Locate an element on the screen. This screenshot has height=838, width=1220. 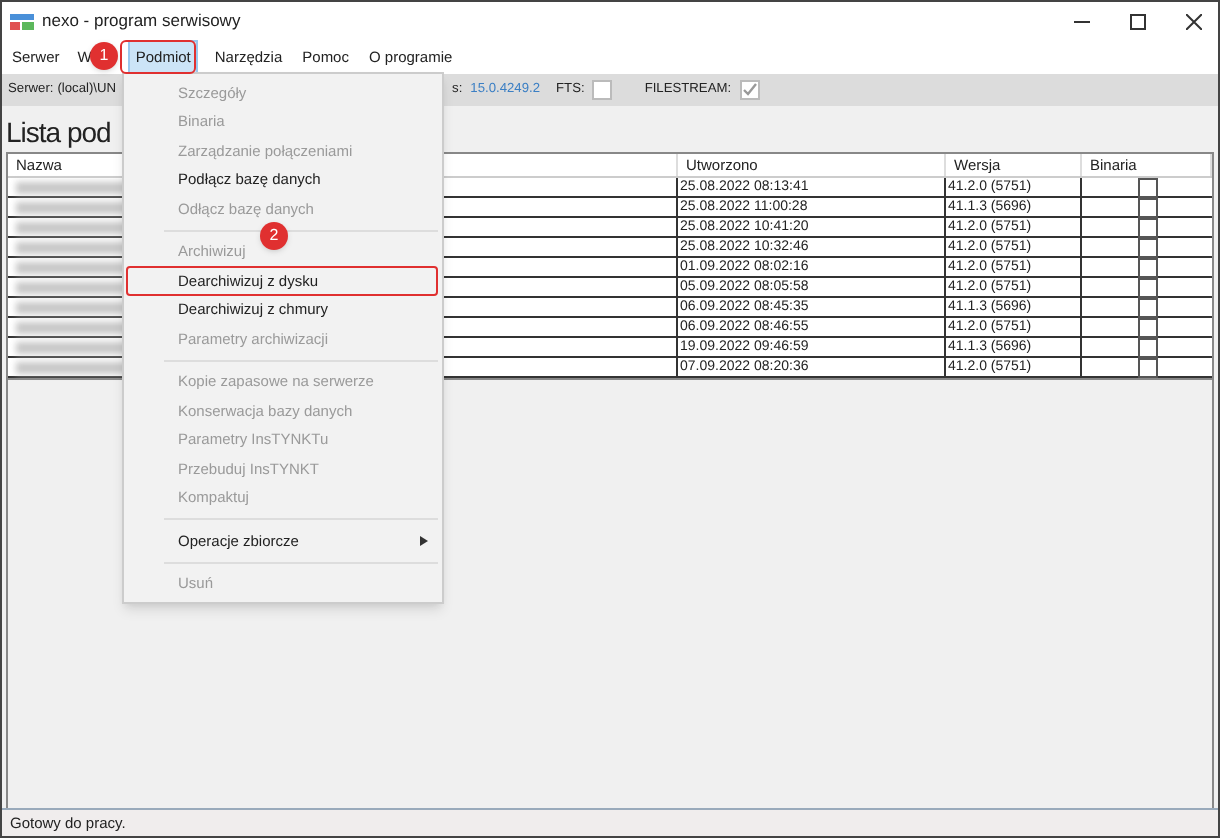
page-heading: Lista pod is located at coordinates (58, 132).